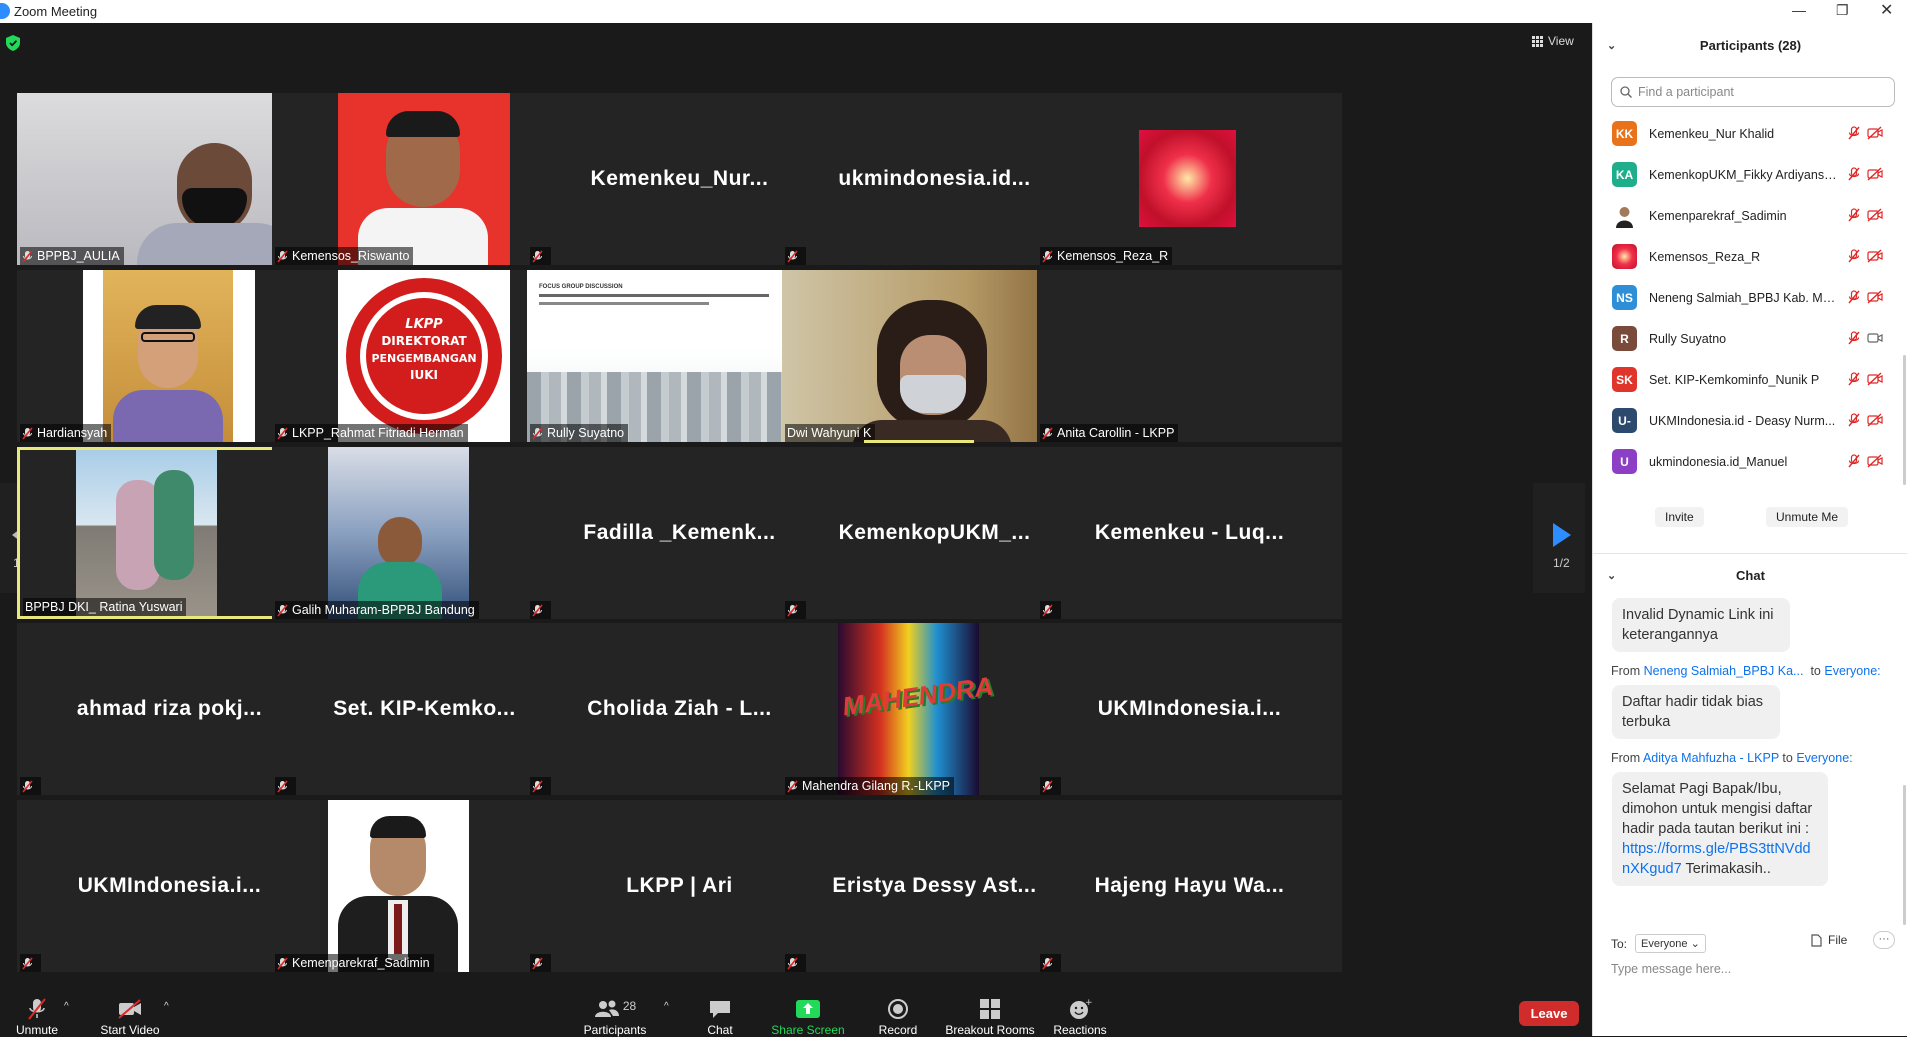  What do you see at coordinates (1553, 41) in the screenshot?
I see `view-button: View` at bounding box center [1553, 41].